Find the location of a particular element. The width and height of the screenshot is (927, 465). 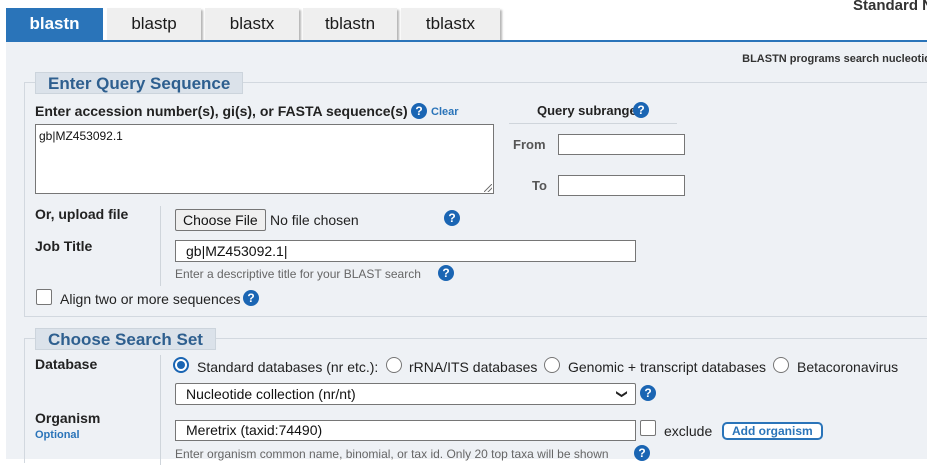

resize-grip-icon is located at coordinates (488, 188).